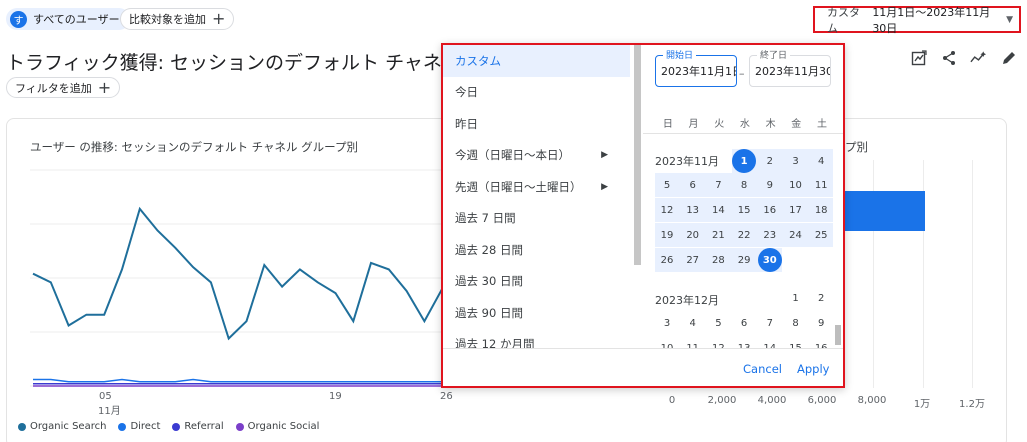 The width and height of the screenshot is (1027, 442). I want to click on share-icon, so click(948, 57).